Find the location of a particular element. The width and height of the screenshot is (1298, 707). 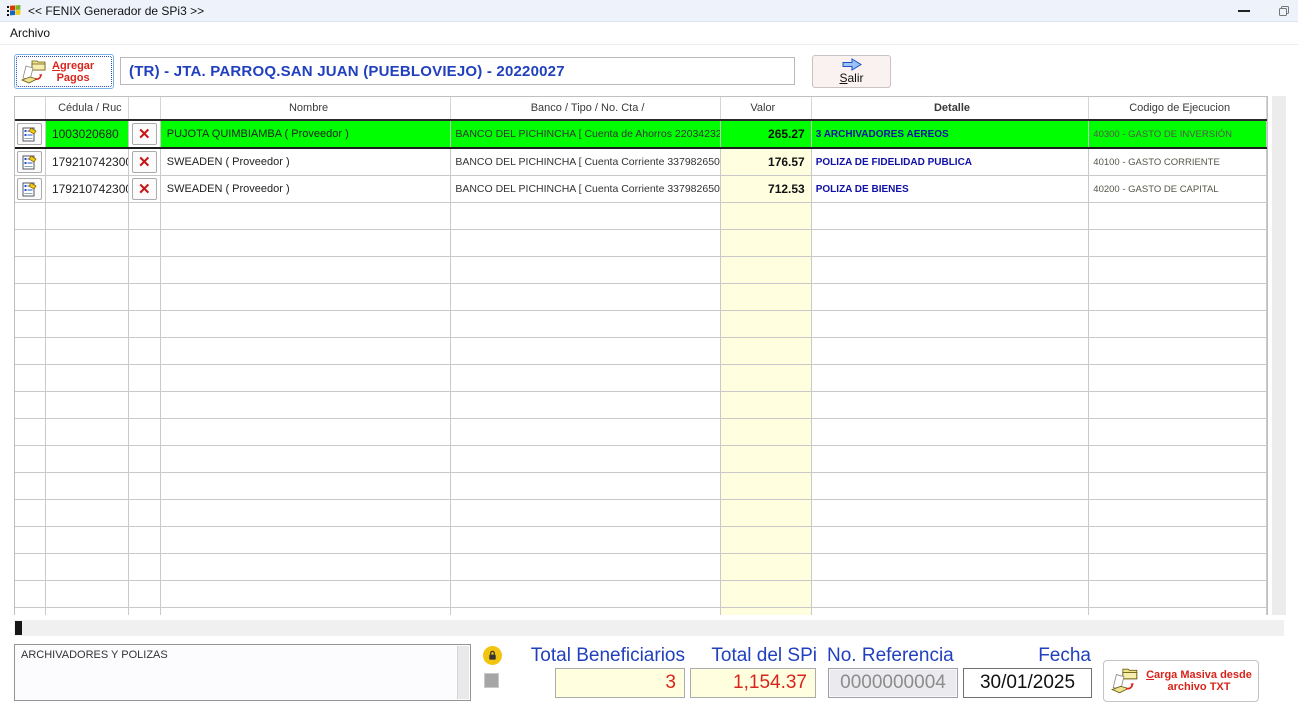

valor-cell: 712.53 is located at coordinates (766, 189).